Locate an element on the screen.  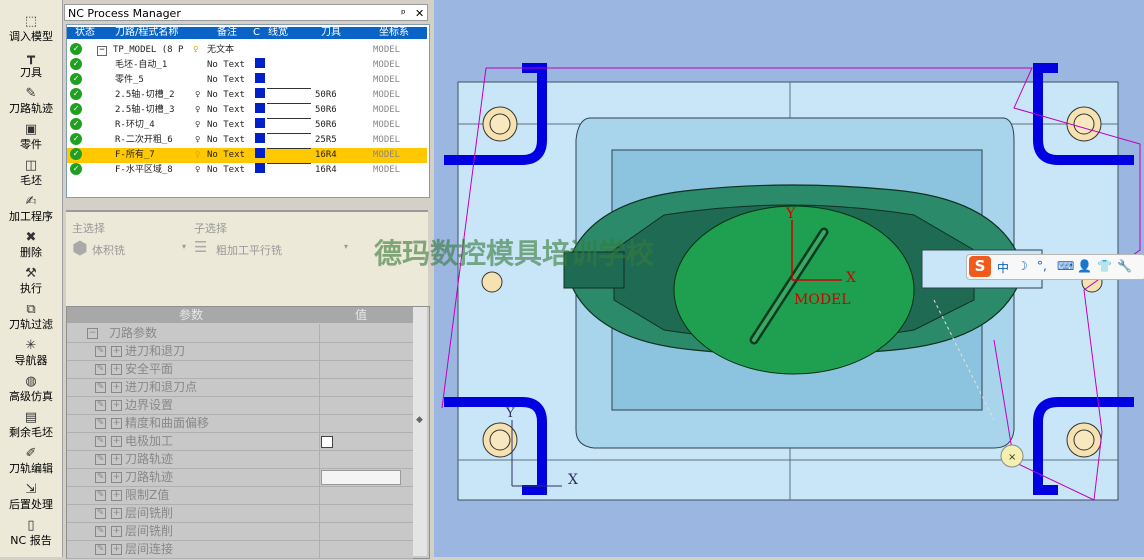
toolbar-button-filter: ⧉ 刀轨过滤 is located at coordinates (31, 317).